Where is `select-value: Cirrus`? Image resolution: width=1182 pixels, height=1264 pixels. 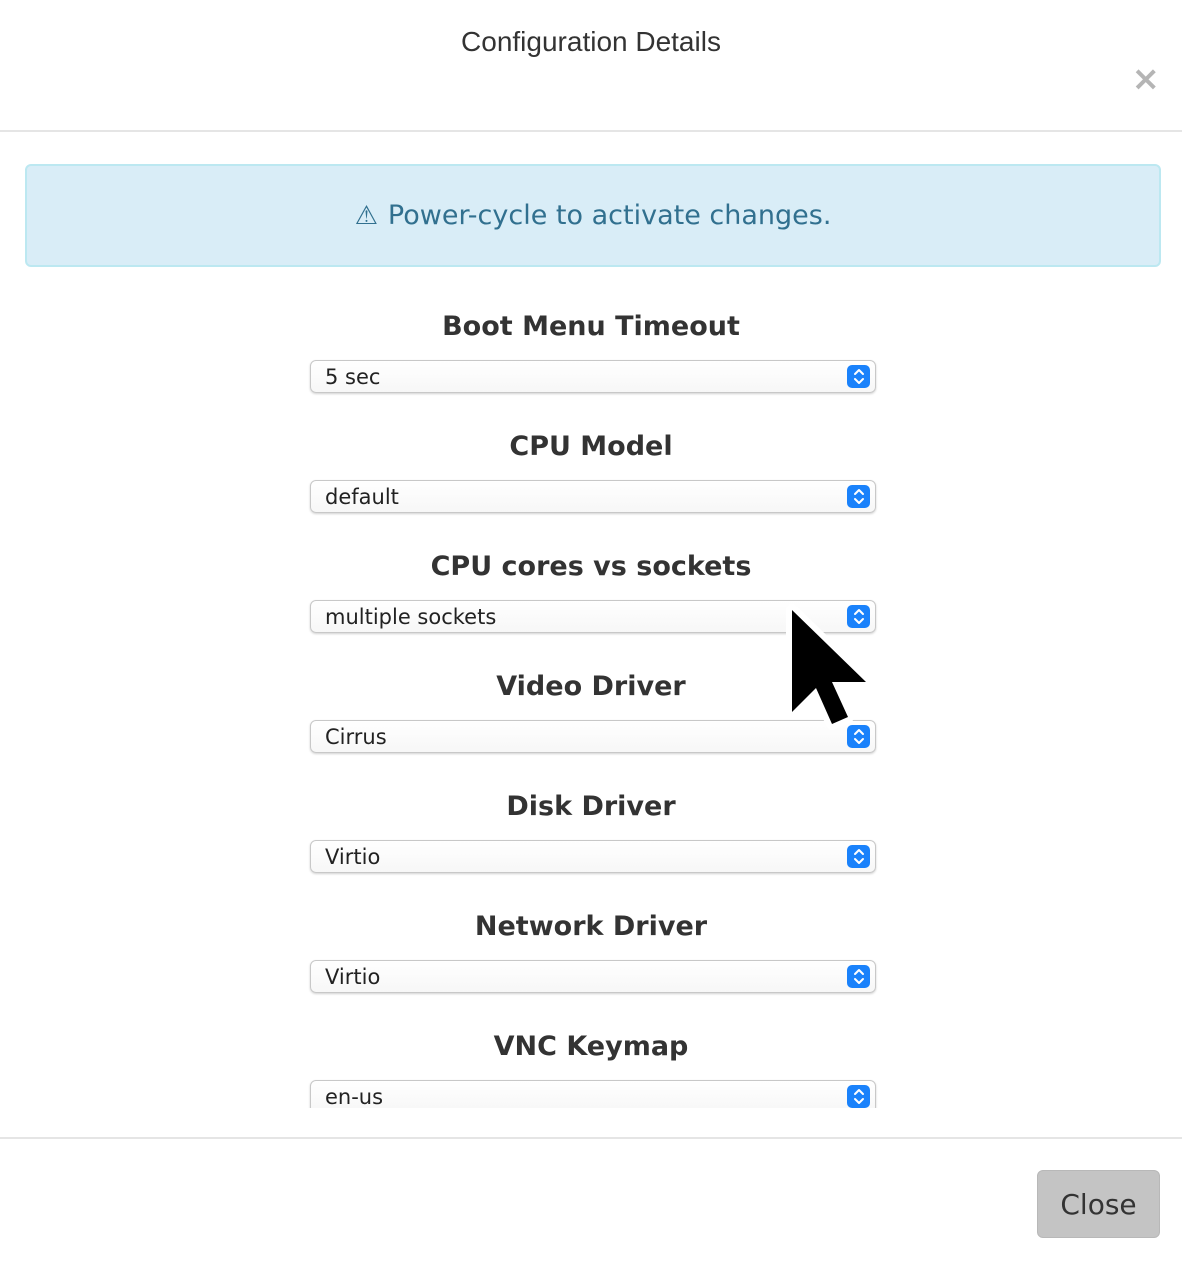 select-value: Cirrus is located at coordinates (356, 737).